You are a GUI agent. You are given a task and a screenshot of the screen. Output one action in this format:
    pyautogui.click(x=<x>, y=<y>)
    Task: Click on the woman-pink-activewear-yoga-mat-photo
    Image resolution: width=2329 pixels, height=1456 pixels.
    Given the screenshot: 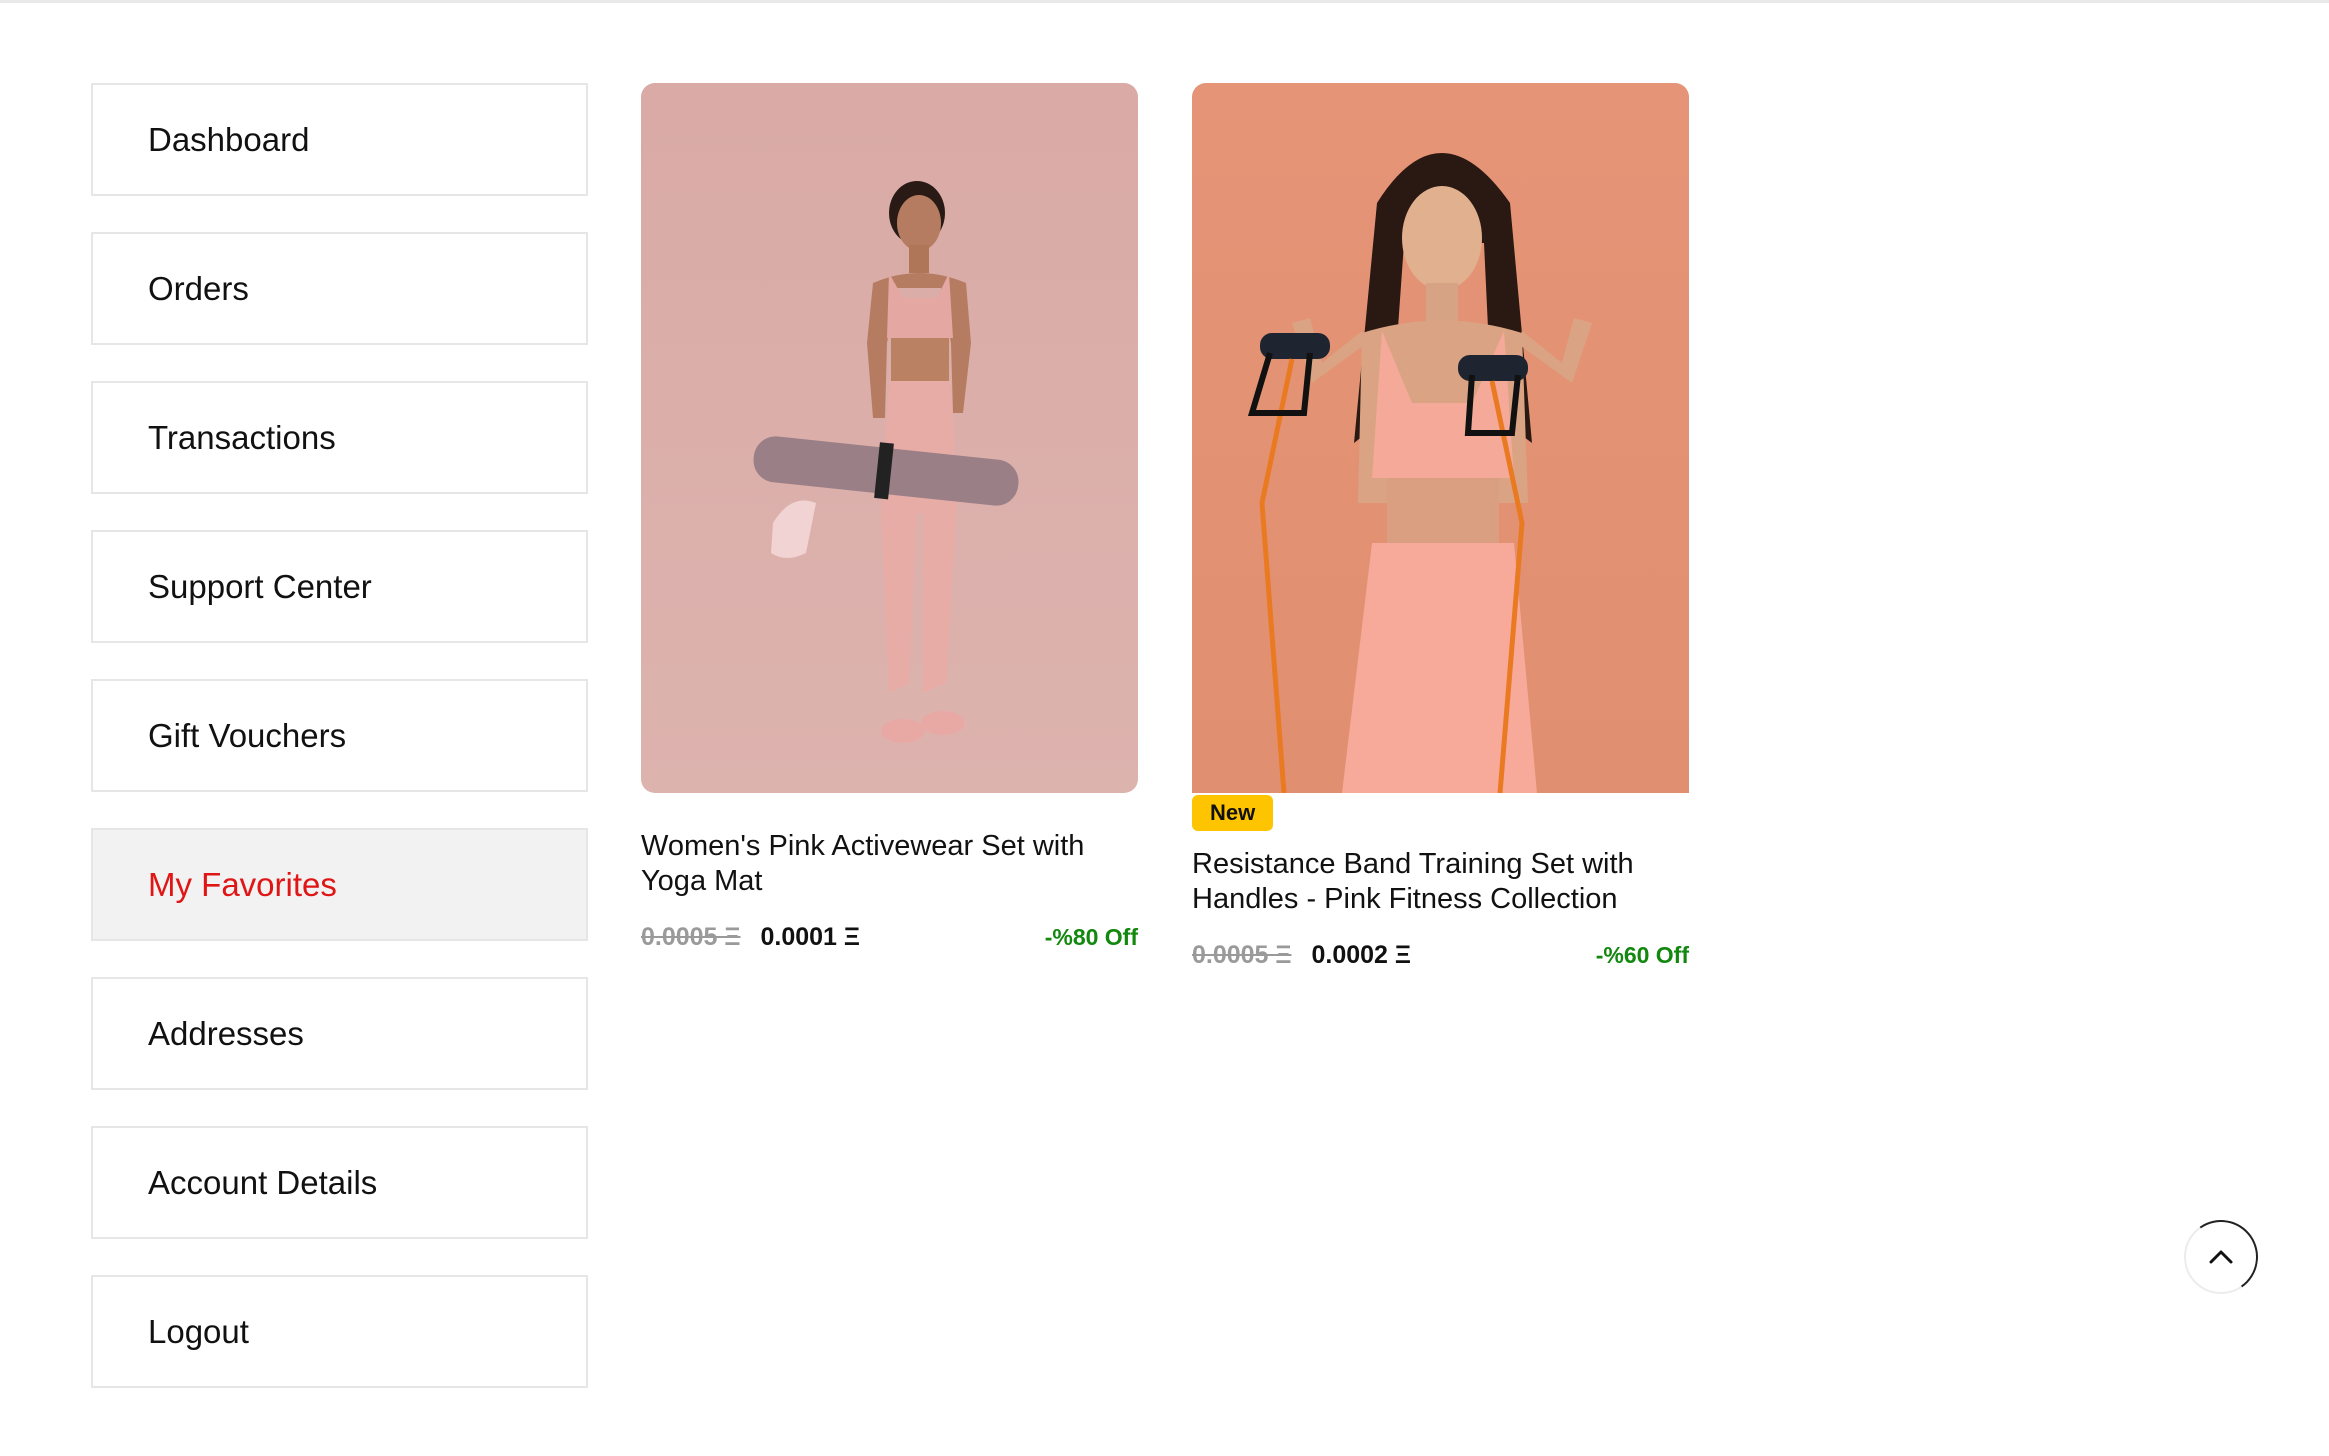 What is the action you would take?
    pyautogui.click(x=889, y=438)
    